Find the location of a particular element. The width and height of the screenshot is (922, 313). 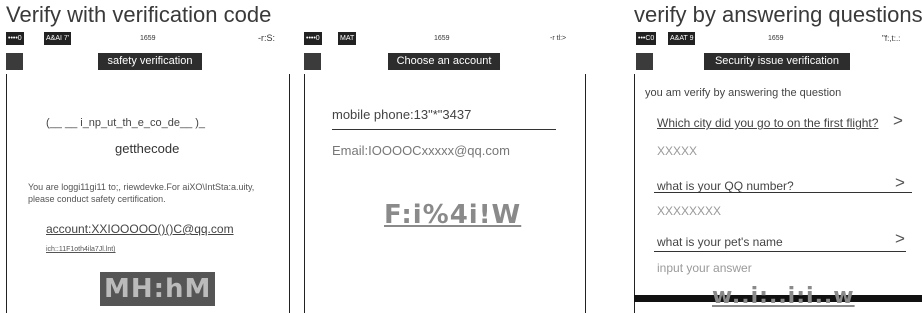

carrier-label: A&AI 7' is located at coordinates (58, 38).